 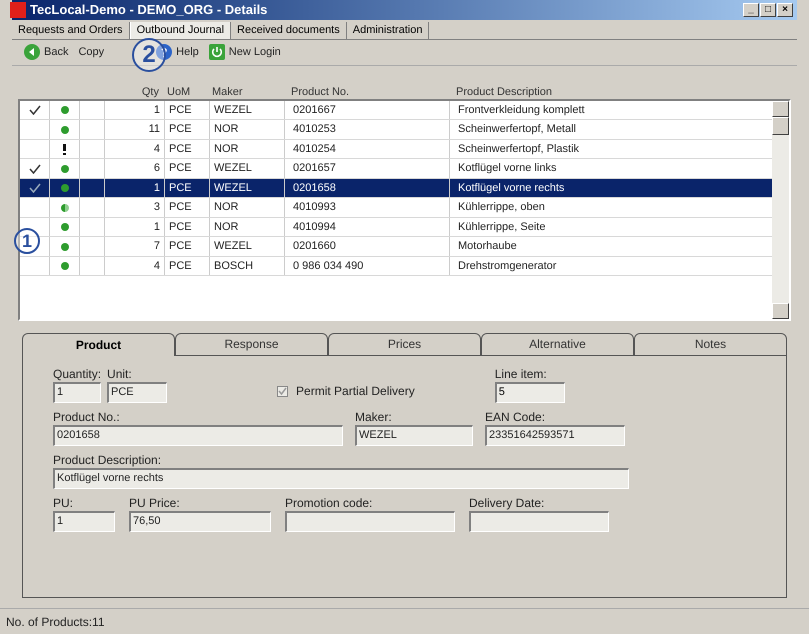 I want to click on text-field: WEZEL, so click(x=414, y=435).